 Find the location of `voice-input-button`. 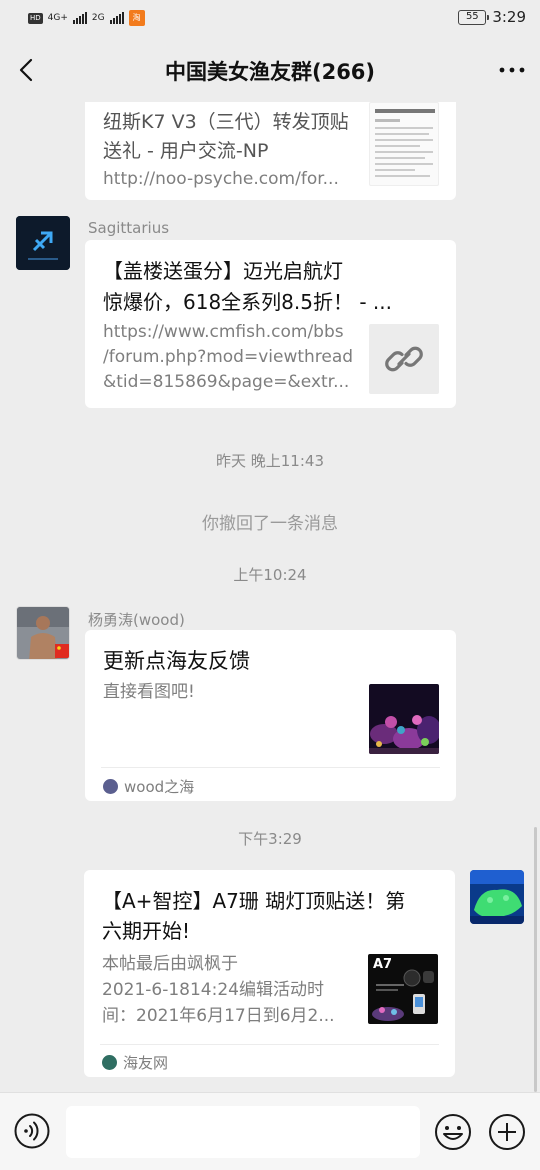

voice-input-button is located at coordinates (32, 1131).